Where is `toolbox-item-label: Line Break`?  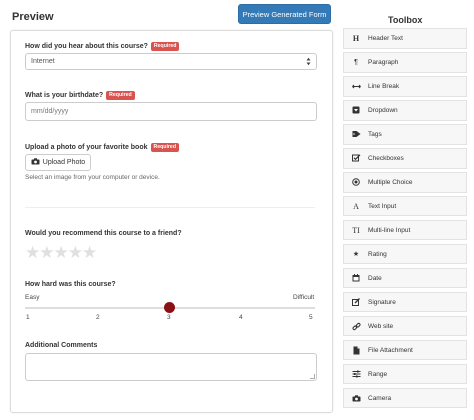
toolbox-item-label: Line Break is located at coordinates (384, 86).